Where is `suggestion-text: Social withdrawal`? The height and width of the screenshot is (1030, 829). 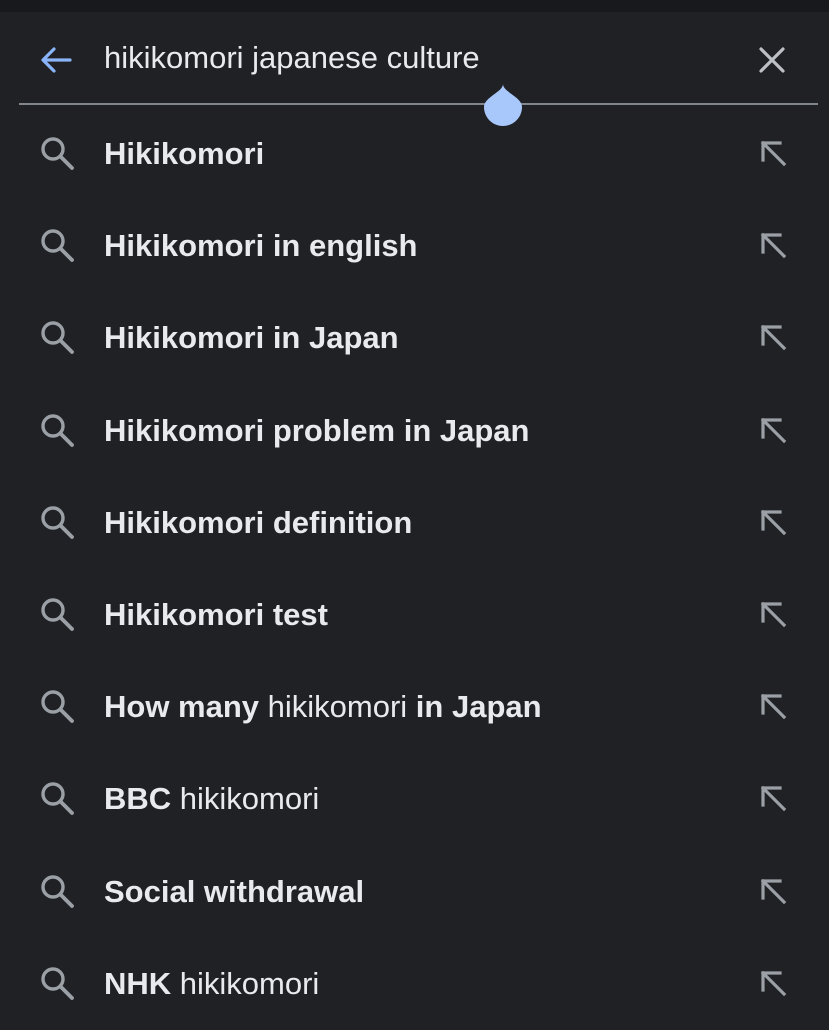 suggestion-text: Social withdrawal is located at coordinates (234, 892).